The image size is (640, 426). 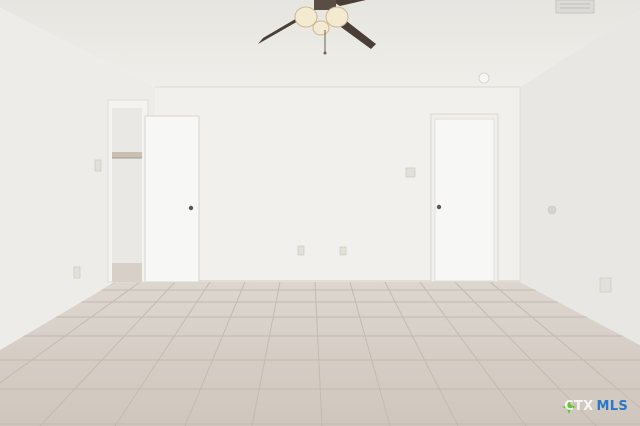 I want to click on watermark-text-mls: MLS, so click(x=612, y=406).